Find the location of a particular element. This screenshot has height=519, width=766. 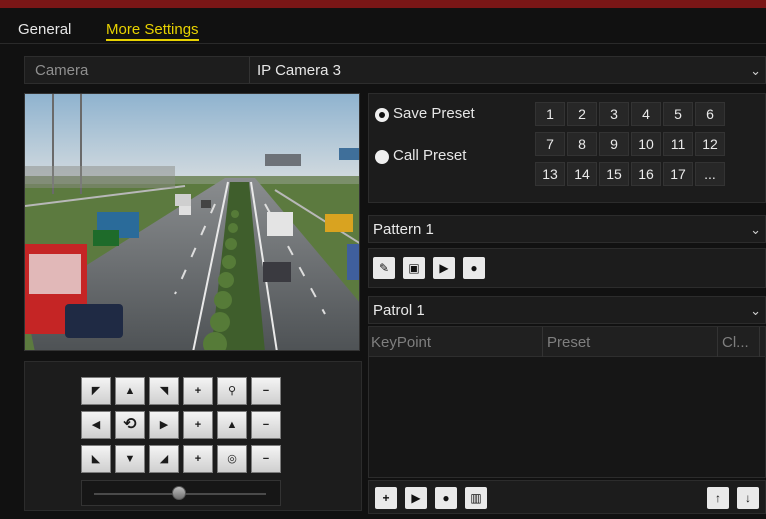

patrol-value: Patrol 1 is located at coordinates (399, 310).